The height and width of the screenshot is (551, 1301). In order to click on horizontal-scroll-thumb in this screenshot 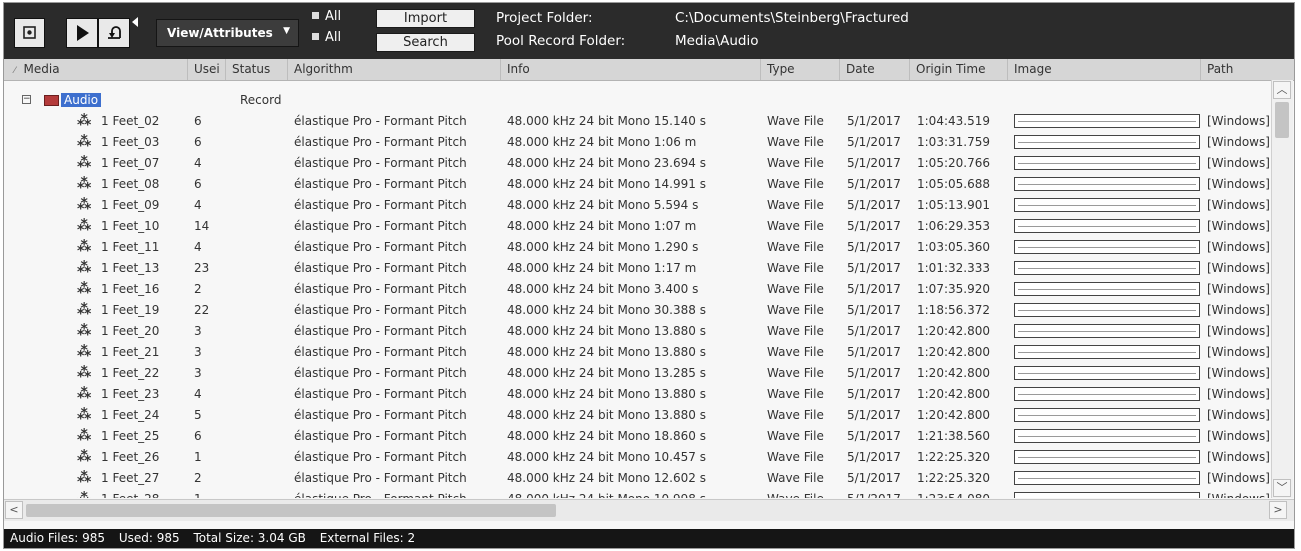, I will do `click(291, 510)`.